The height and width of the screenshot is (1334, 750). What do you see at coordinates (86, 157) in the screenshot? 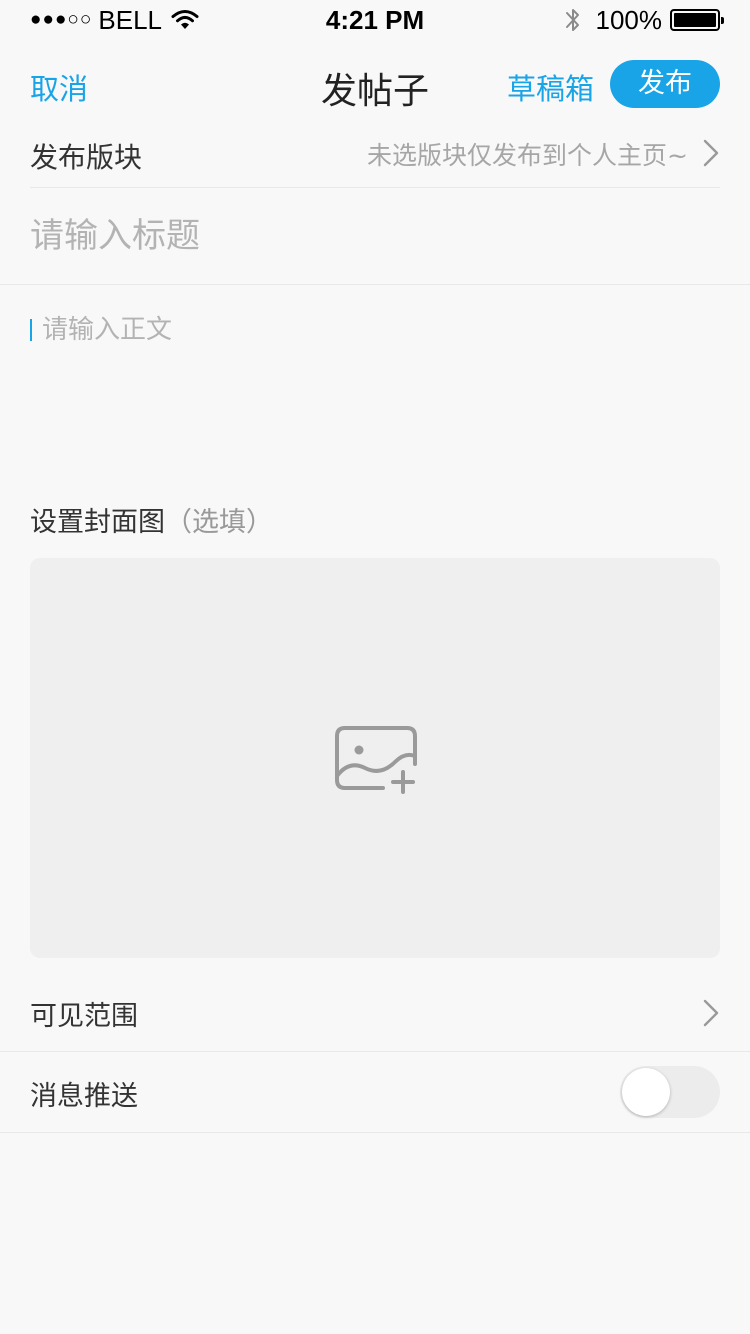
I see `section-label: 发布版块` at bounding box center [86, 157].